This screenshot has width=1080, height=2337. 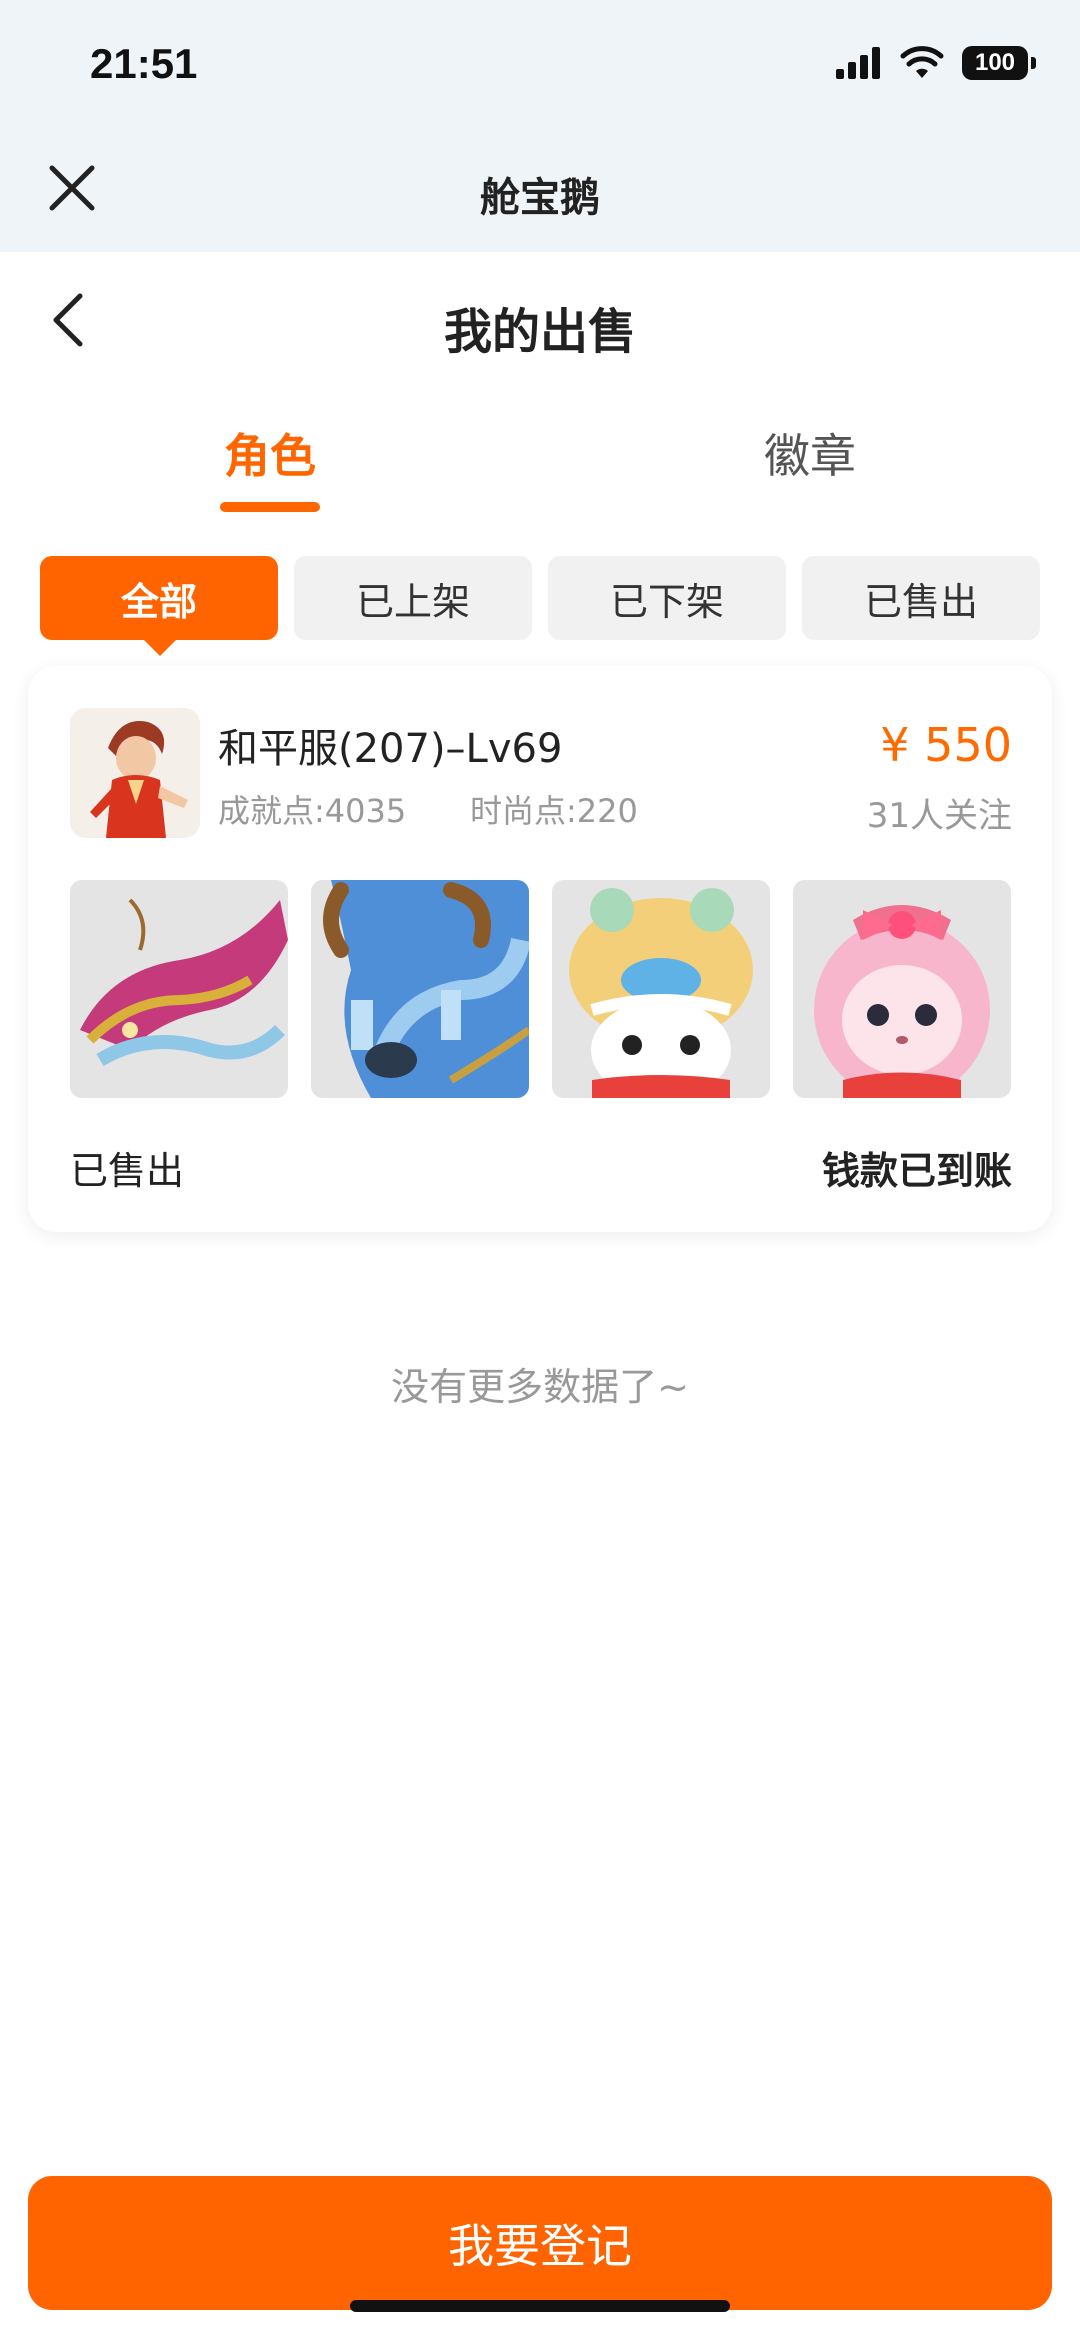 I want to click on filter-delisted: 已下架, so click(x=667, y=598).